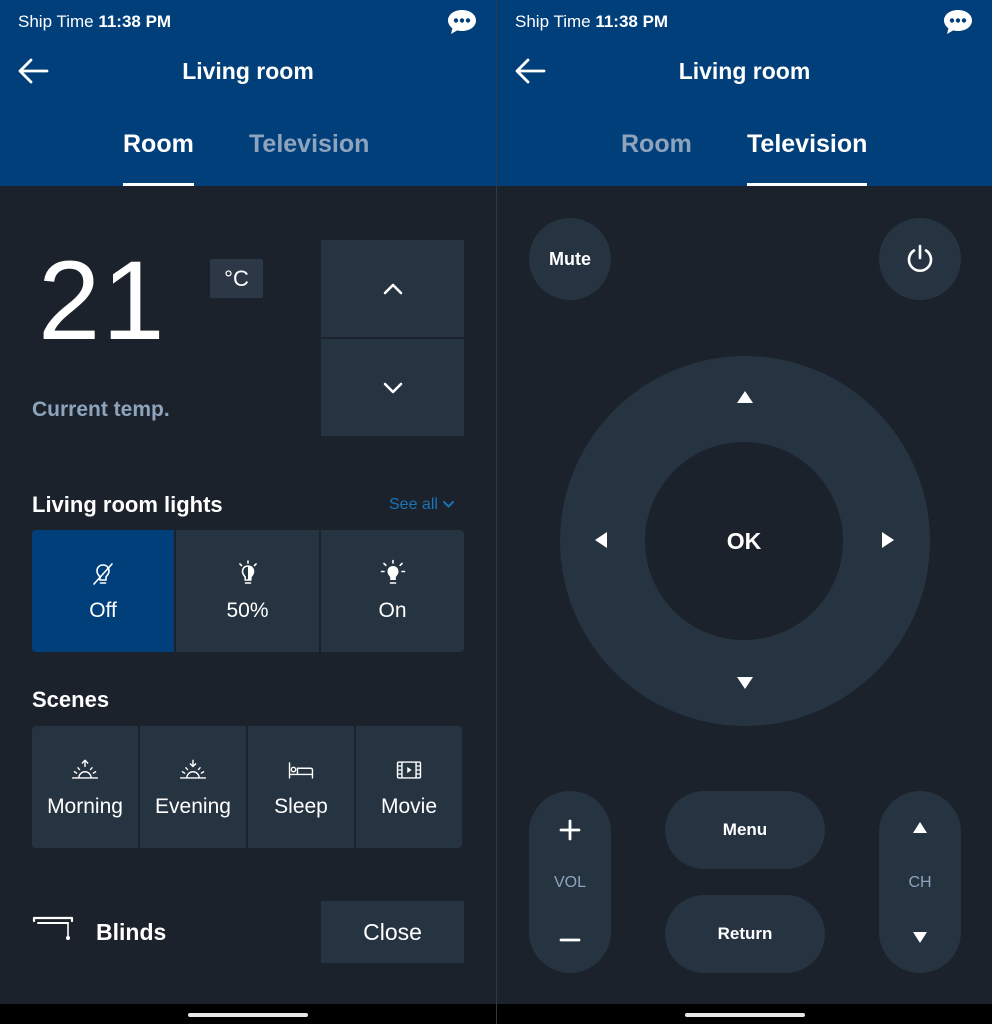  What do you see at coordinates (392, 932) in the screenshot?
I see `blinds-close-button: Close` at bounding box center [392, 932].